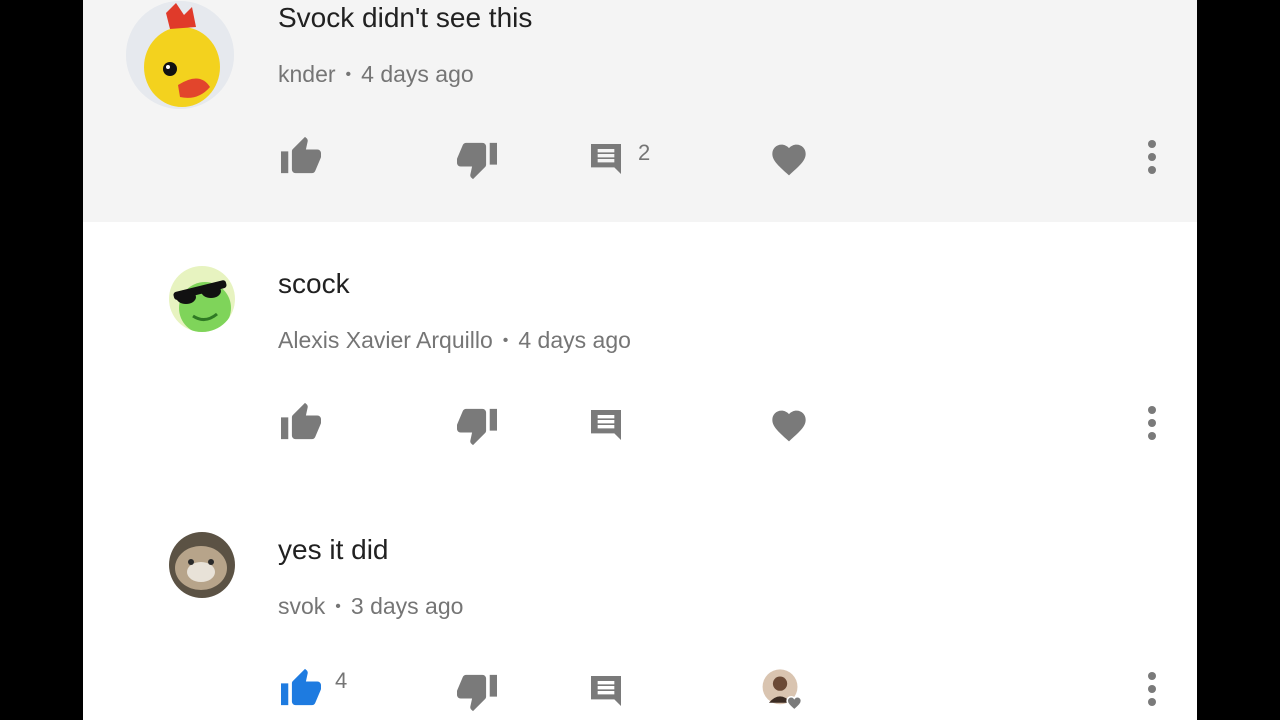 The width and height of the screenshot is (1280, 720). I want to click on reply-button: 2, so click(618, 159).